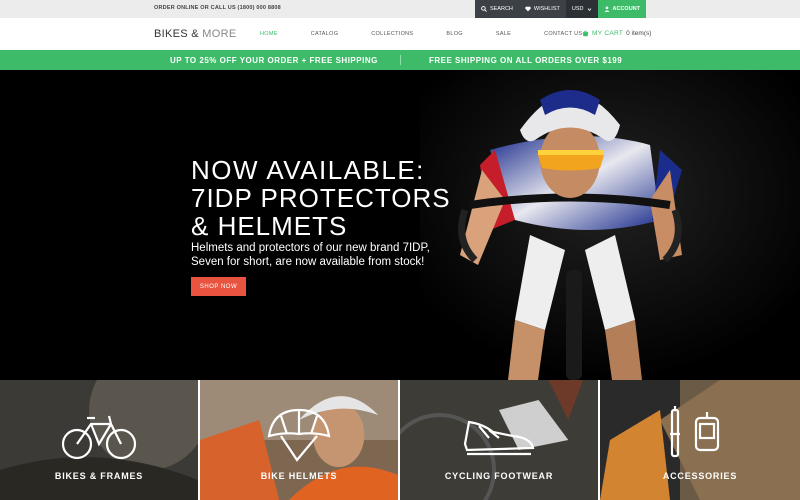 This screenshot has height=500, width=800. Describe the element at coordinates (308, 170) in the screenshot. I see `hero-pre-title: NOW AVAILABLE:` at that location.